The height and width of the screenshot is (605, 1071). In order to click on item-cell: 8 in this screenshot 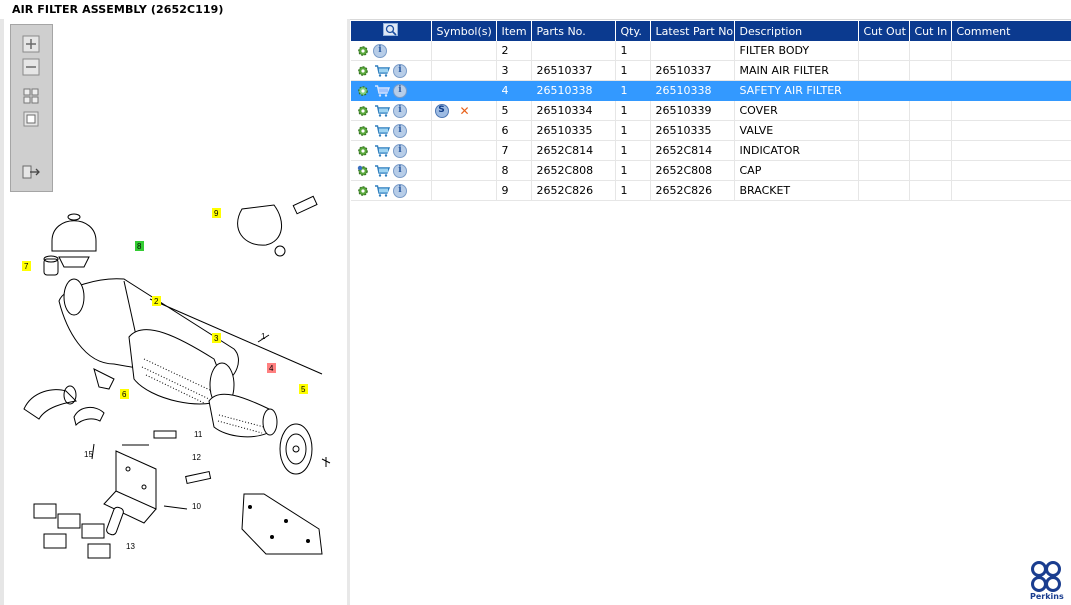, I will do `click(514, 170)`.